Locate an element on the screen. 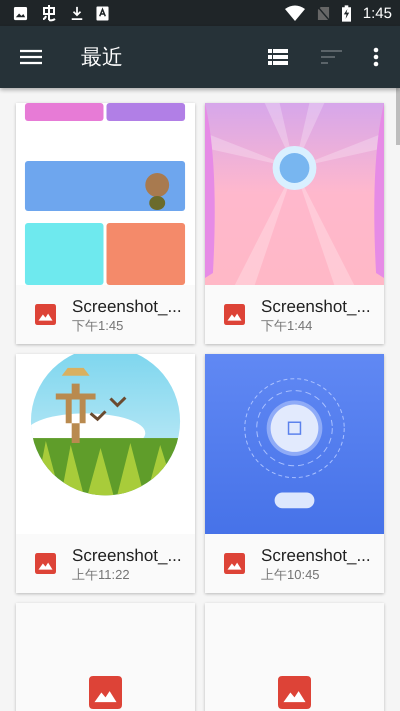  bug-icon is located at coordinates (49, 13).